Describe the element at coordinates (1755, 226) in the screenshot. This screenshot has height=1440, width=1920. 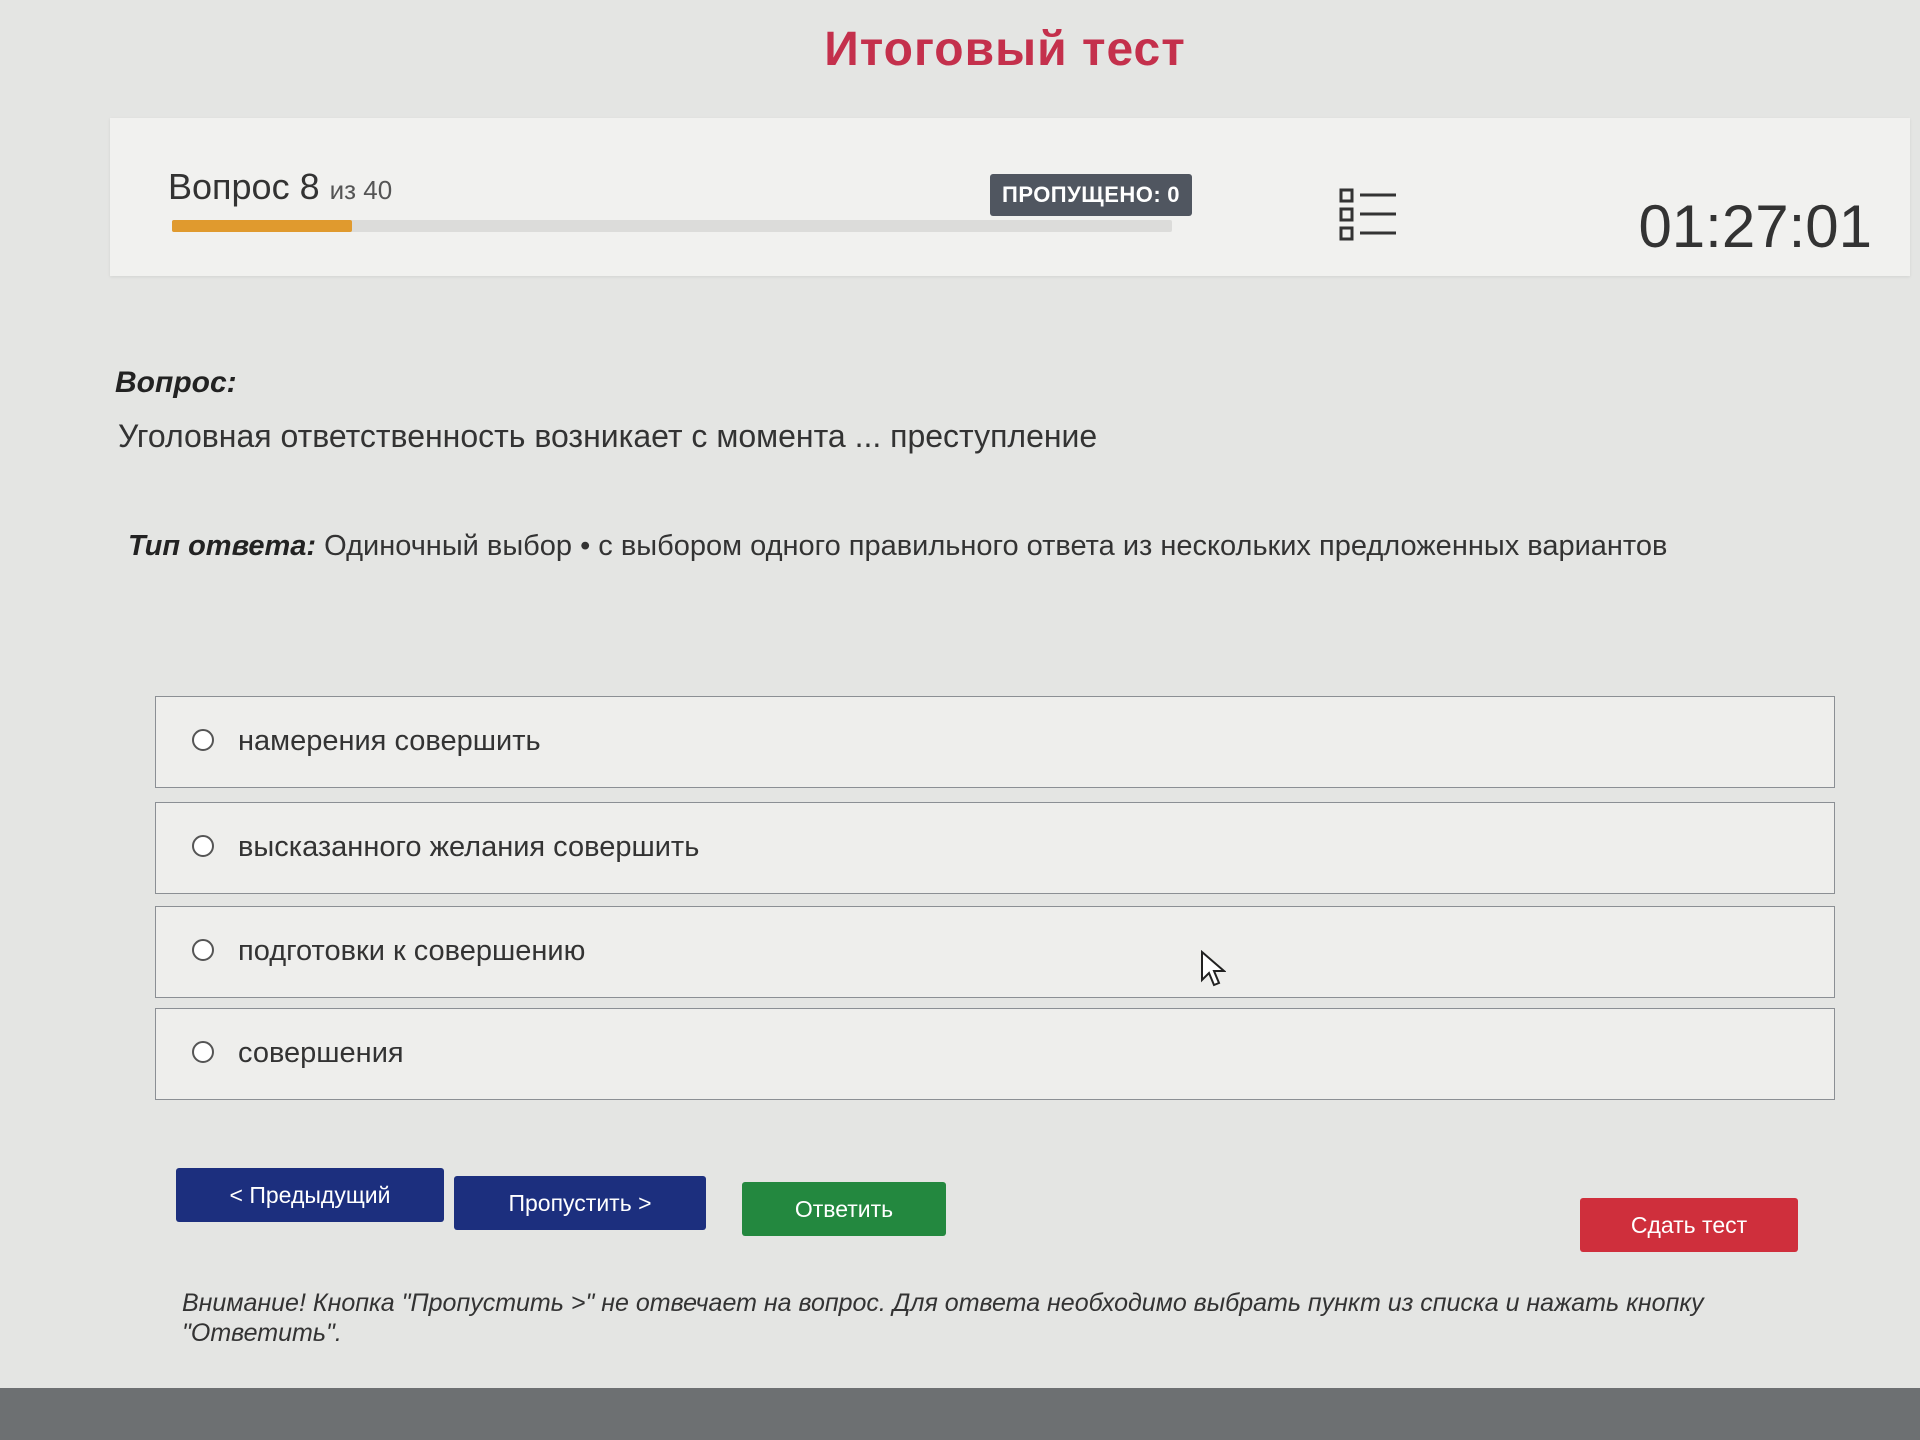
I see `countdown-timer: 01:27:01` at that location.